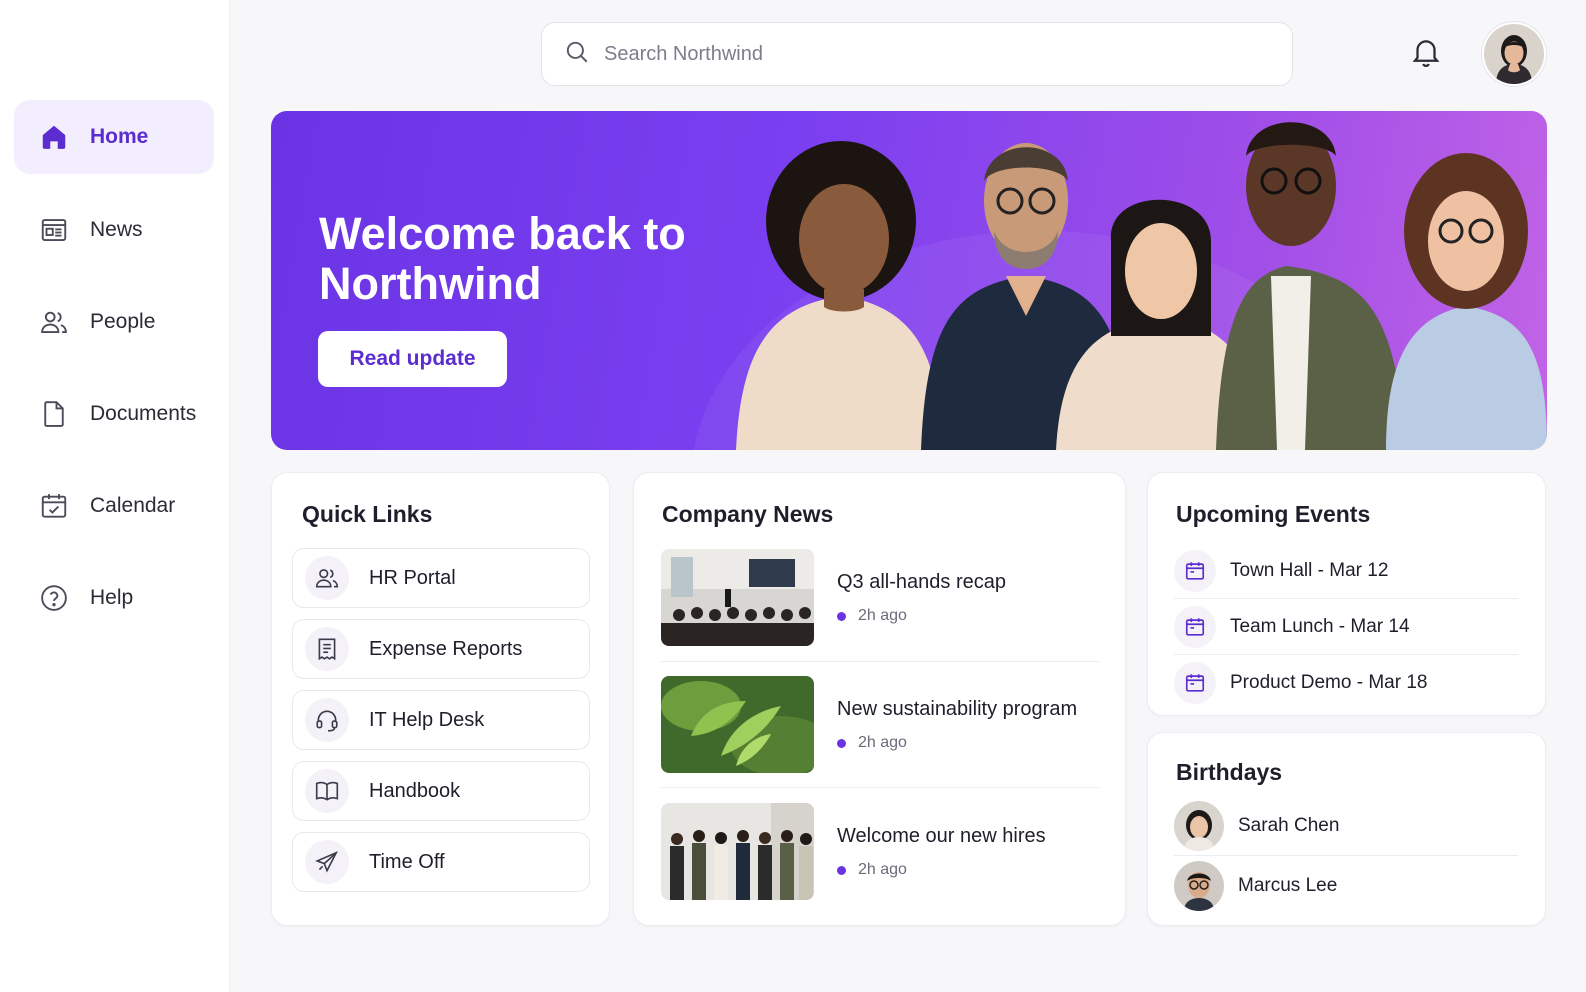 This screenshot has height=992, width=1586. What do you see at coordinates (143, 413) in the screenshot?
I see `sidebar-item-label: Documents` at bounding box center [143, 413].